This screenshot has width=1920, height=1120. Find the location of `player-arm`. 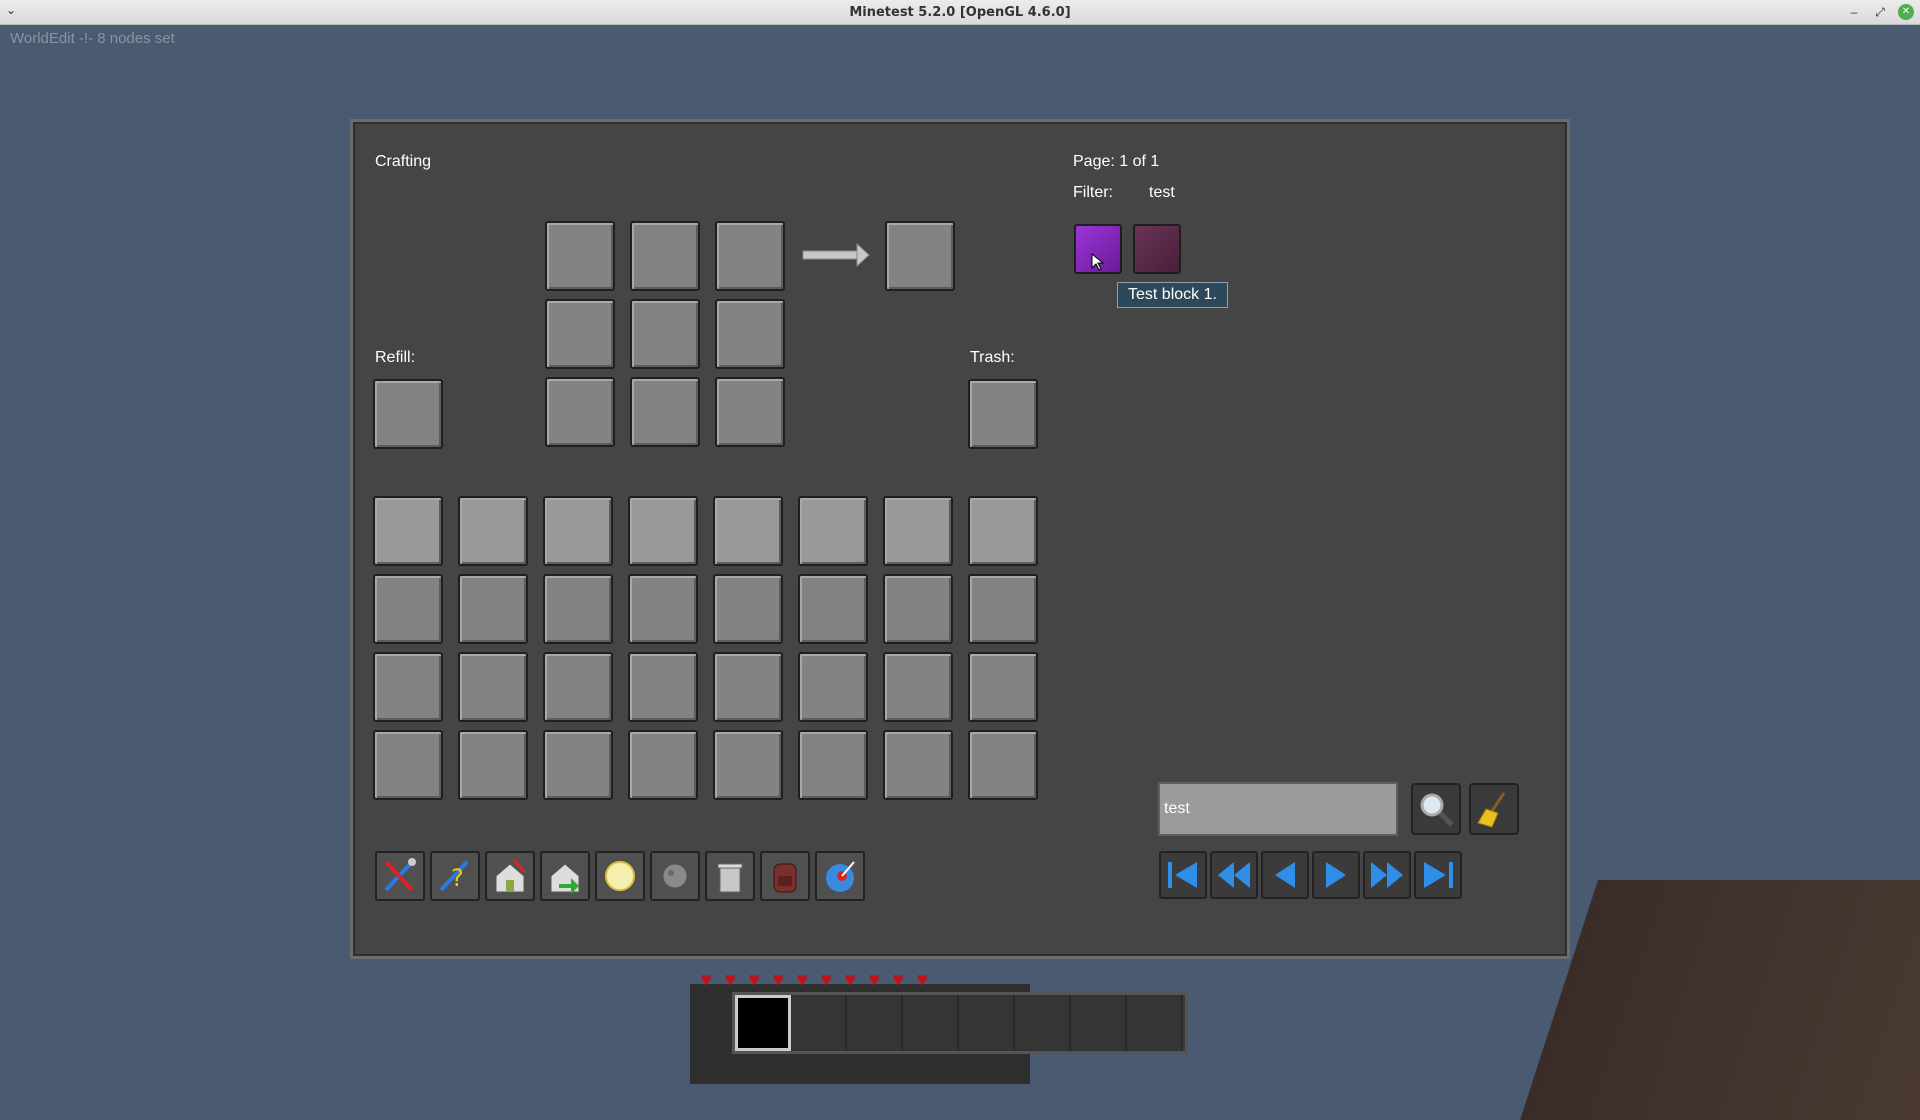

player-arm is located at coordinates (1720, 1000).